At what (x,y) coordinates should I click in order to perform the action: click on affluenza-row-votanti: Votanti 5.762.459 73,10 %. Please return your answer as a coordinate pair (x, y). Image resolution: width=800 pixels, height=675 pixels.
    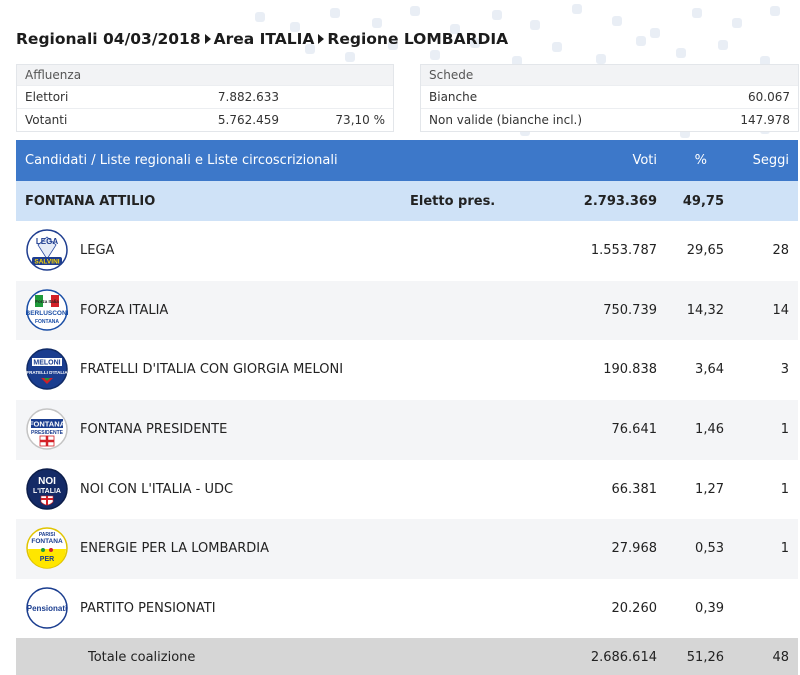
    Looking at the image, I should click on (205, 119).